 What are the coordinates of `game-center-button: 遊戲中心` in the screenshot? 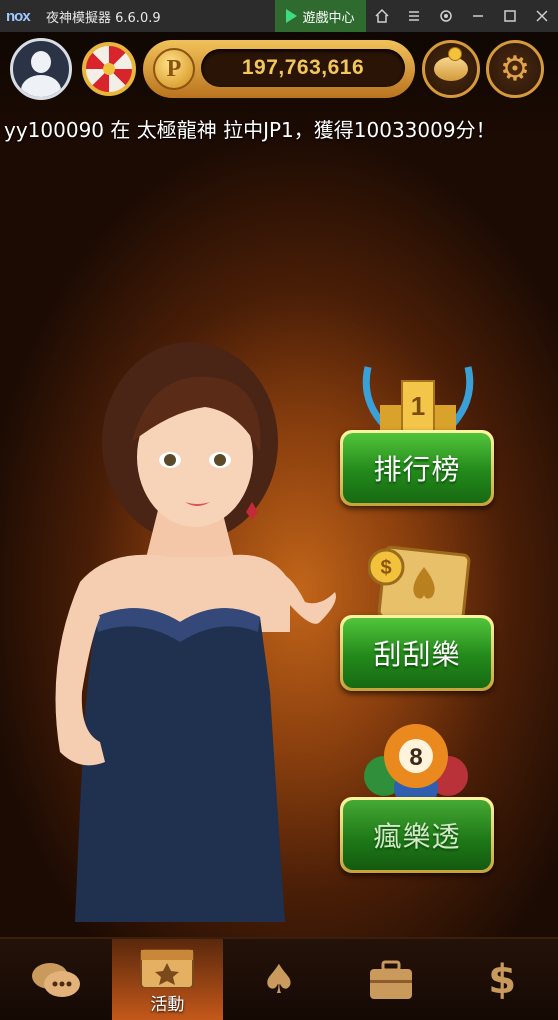 It's located at (320, 16).